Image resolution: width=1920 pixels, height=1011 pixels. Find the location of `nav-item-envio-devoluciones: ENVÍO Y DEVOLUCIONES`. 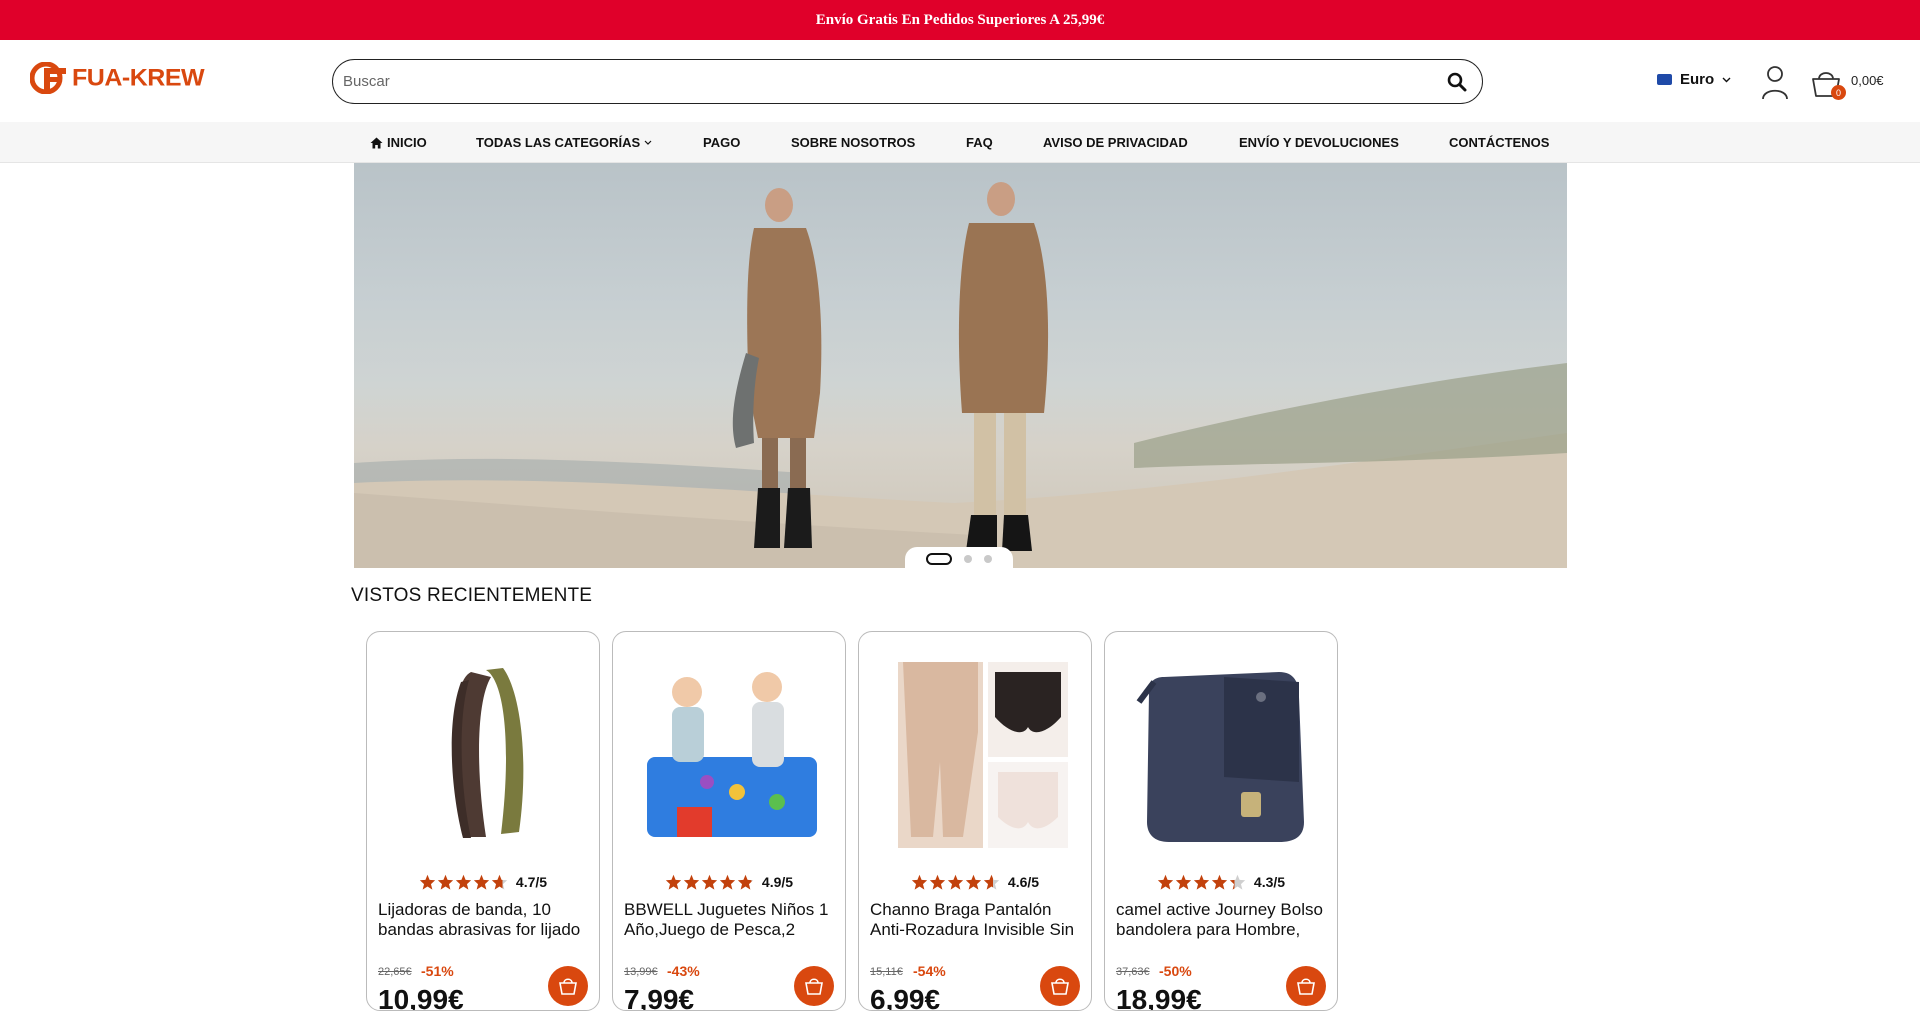

nav-item-envio-devoluciones: ENVÍO Y DEVOLUCIONES is located at coordinates (1319, 142).